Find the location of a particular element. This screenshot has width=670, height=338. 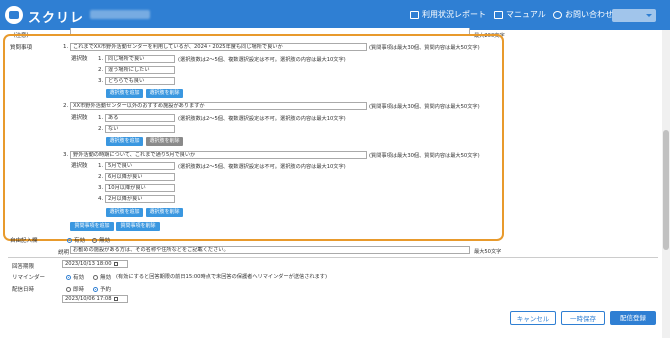

choice-input: 6月以降が良い is located at coordinates (140, 177).